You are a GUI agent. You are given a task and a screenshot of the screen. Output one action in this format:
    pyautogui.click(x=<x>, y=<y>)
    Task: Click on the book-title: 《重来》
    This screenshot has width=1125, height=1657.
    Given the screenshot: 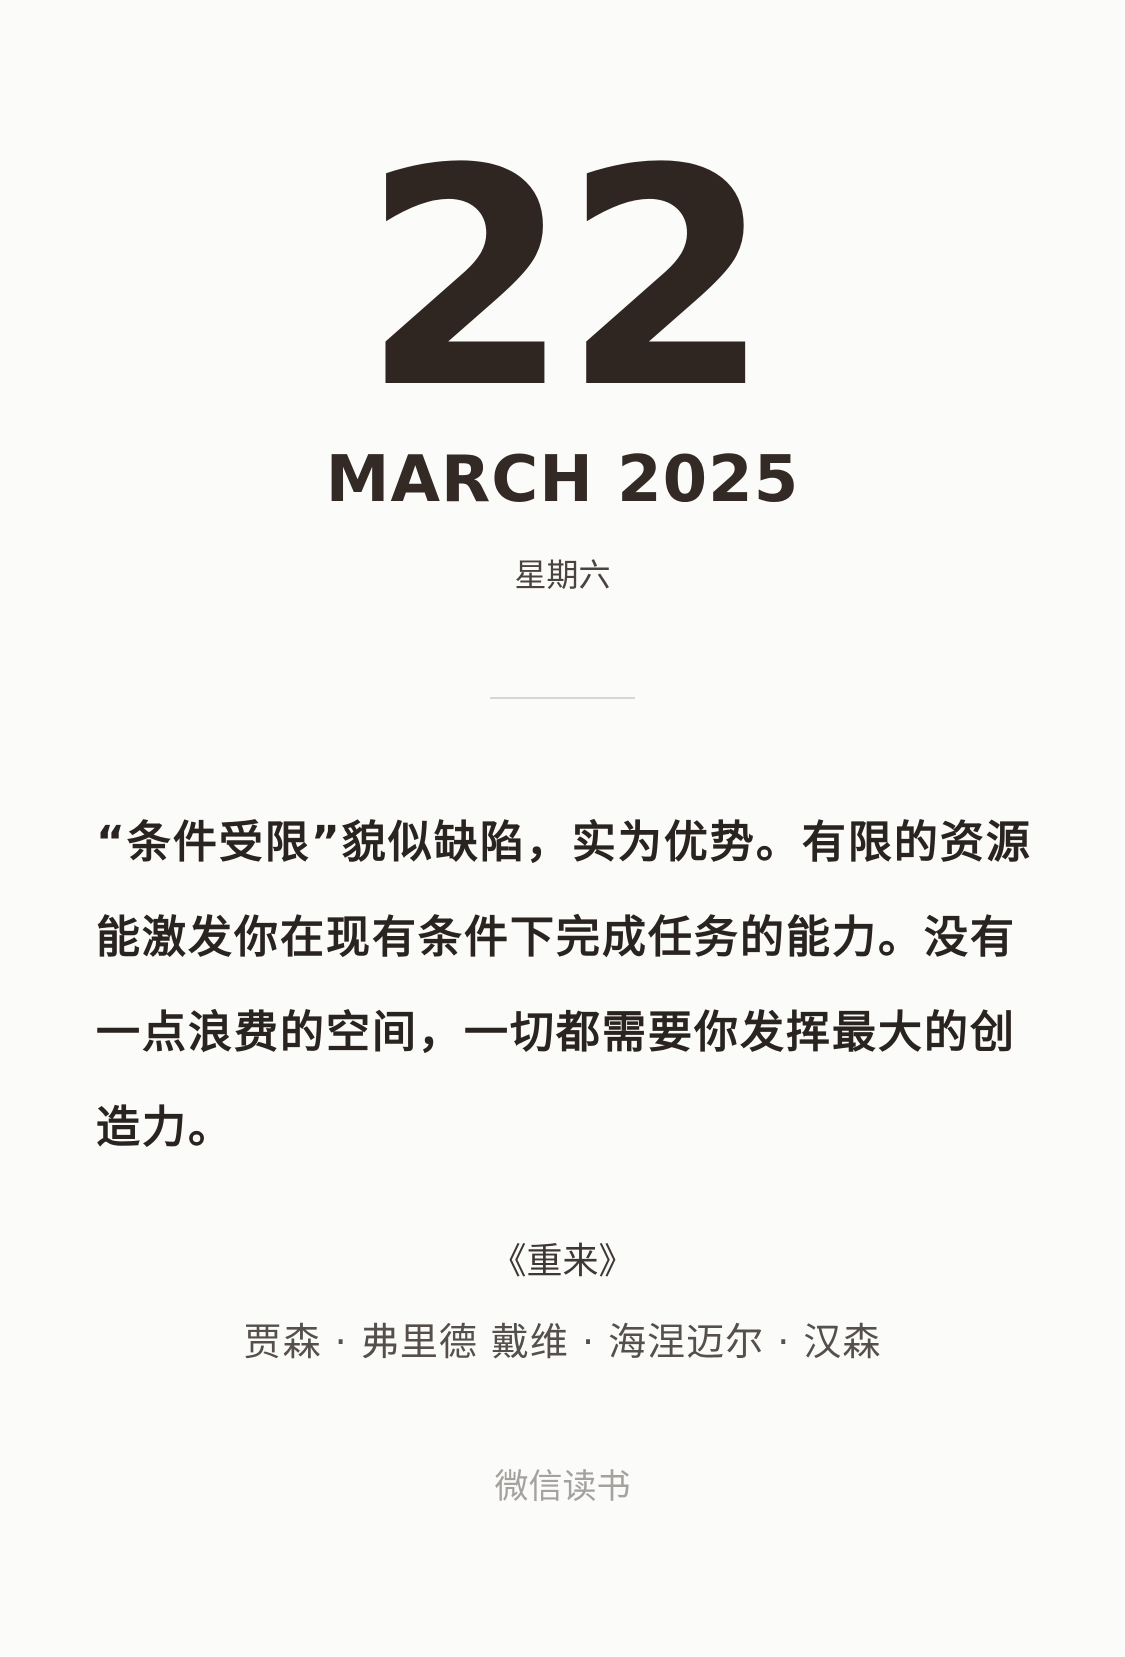 What is the action you would take?
    pyautogui.click(x=562, y=1261)
    